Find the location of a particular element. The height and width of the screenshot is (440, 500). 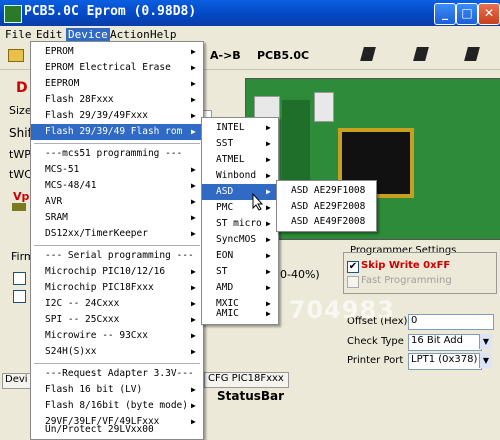

fast-programming-checkbox is located at coordinates (353, 282).